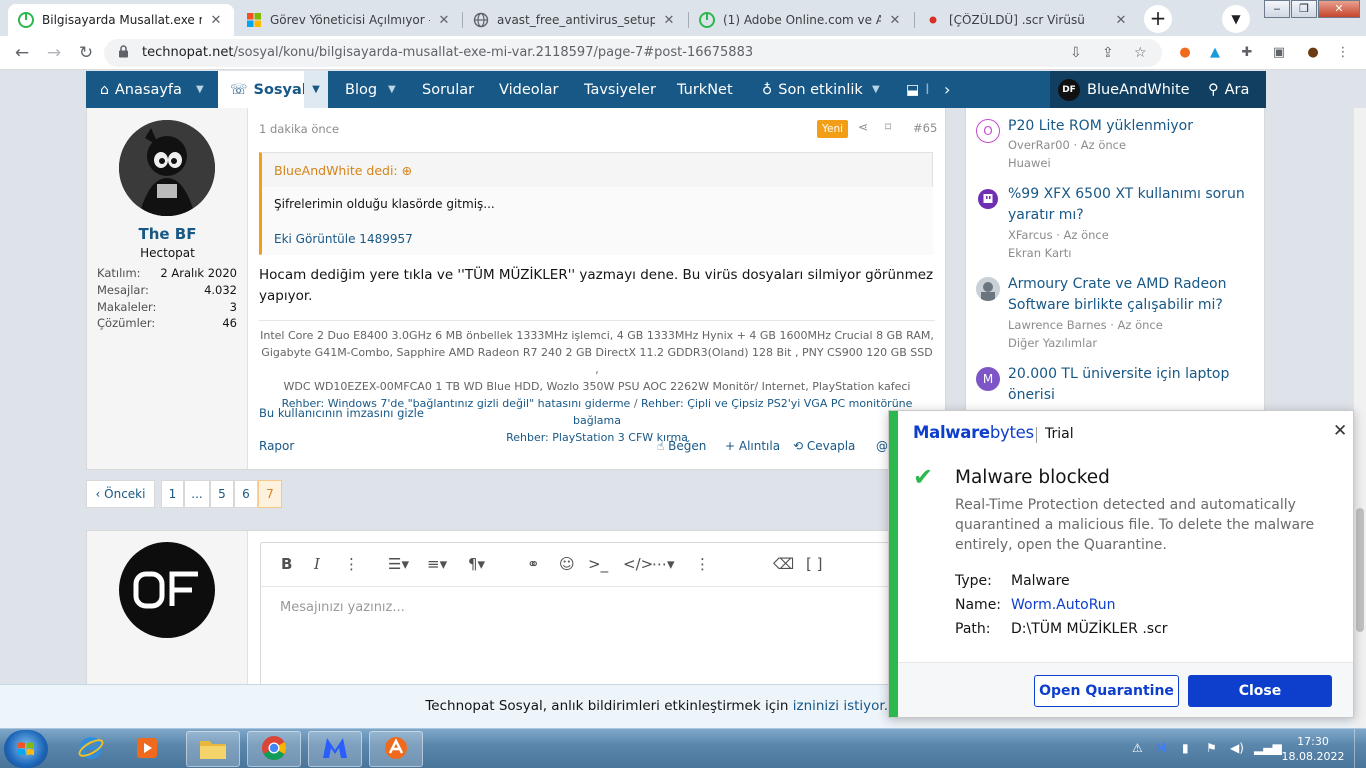 This screenshot has width=1366, height=768. What do you see at coordinates (567, 564) in the screenshot?
I see `emoji-icon: ☺` at bounding box center [567, 564].